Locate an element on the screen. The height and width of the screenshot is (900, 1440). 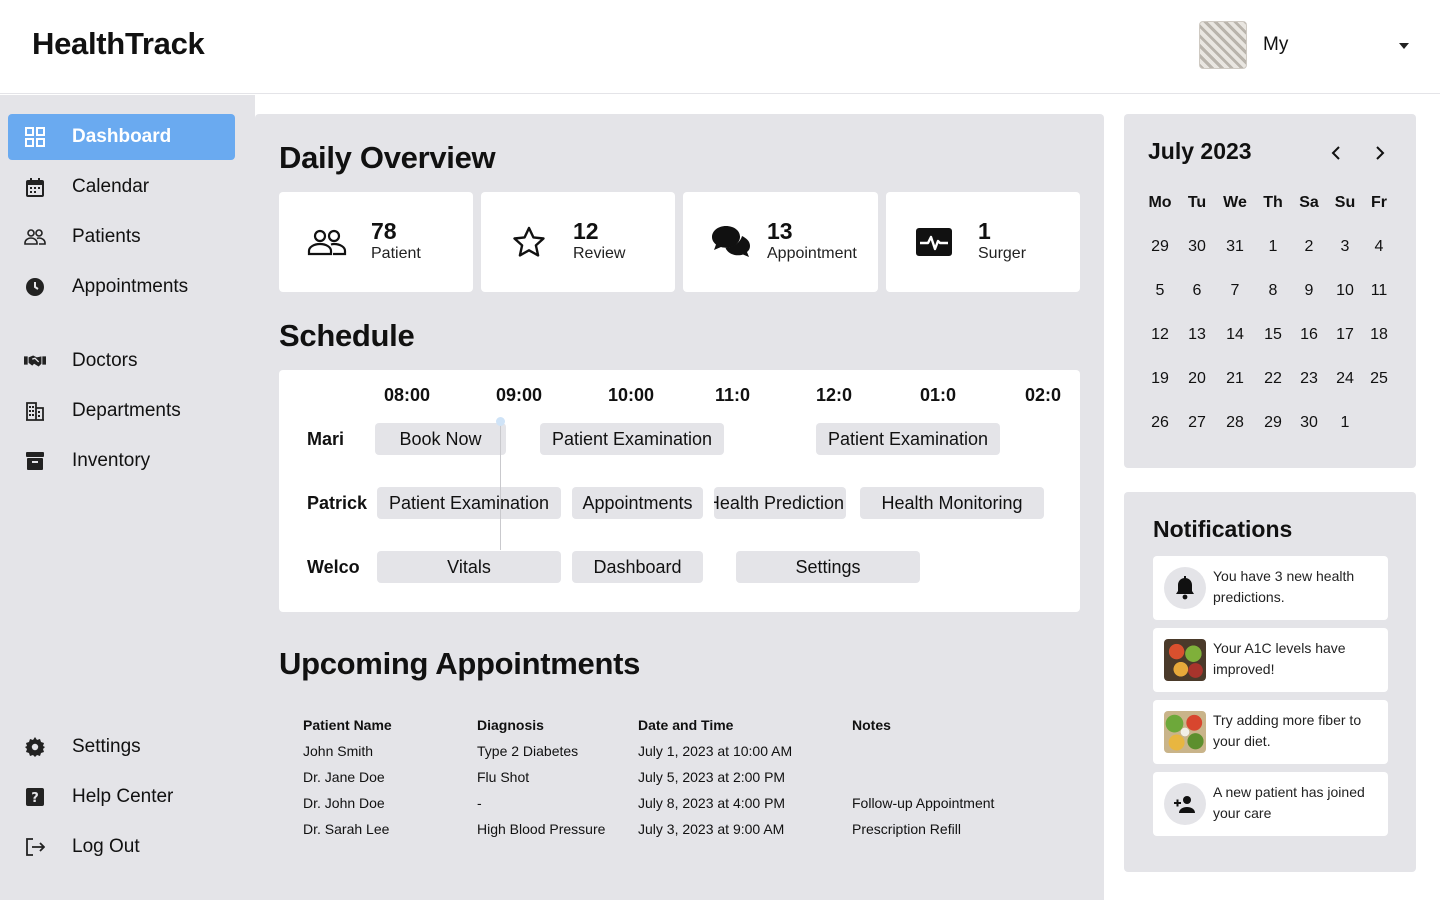
calendar-day: 10 is located at coordinates (1345, 291).